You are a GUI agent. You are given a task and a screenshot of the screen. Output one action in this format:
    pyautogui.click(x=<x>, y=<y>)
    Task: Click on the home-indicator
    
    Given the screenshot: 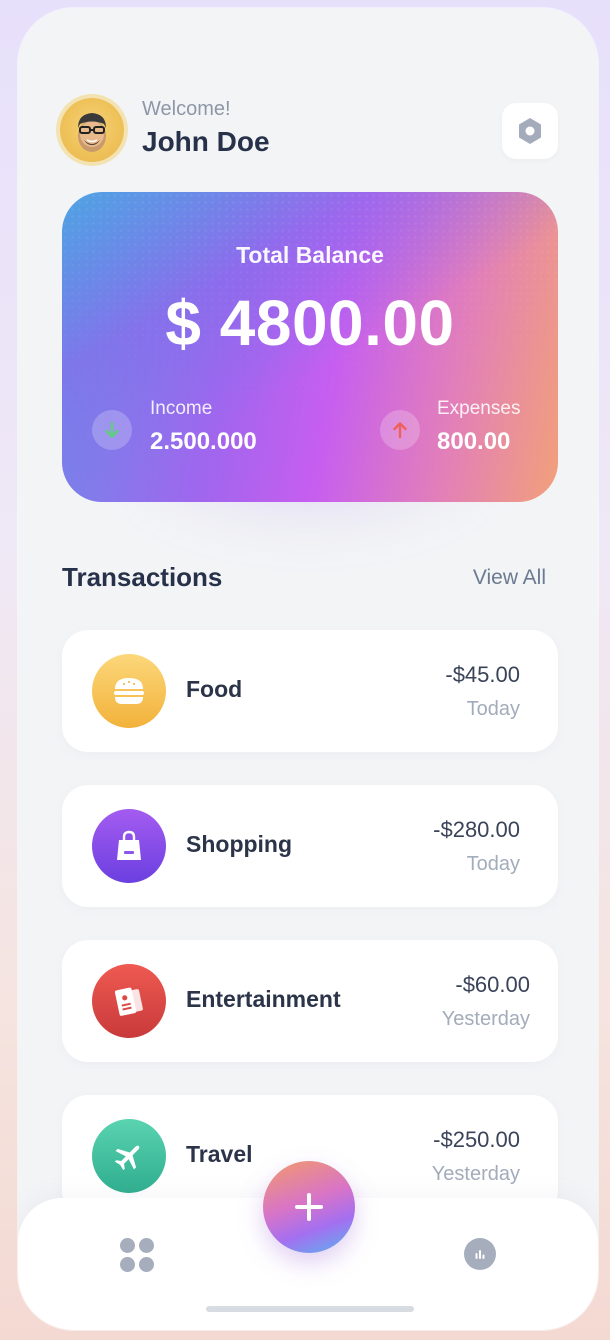 What is the action you would take?
    pyautogui.click(x=310, y=1309)
    